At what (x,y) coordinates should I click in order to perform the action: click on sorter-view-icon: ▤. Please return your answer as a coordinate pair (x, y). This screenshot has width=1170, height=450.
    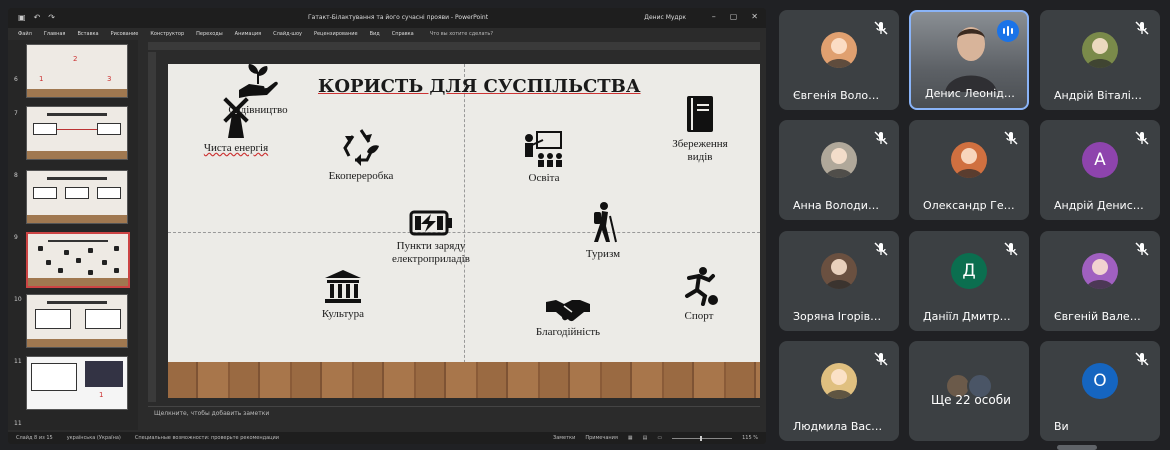
    Looking at the image, I should click on (645, 438).